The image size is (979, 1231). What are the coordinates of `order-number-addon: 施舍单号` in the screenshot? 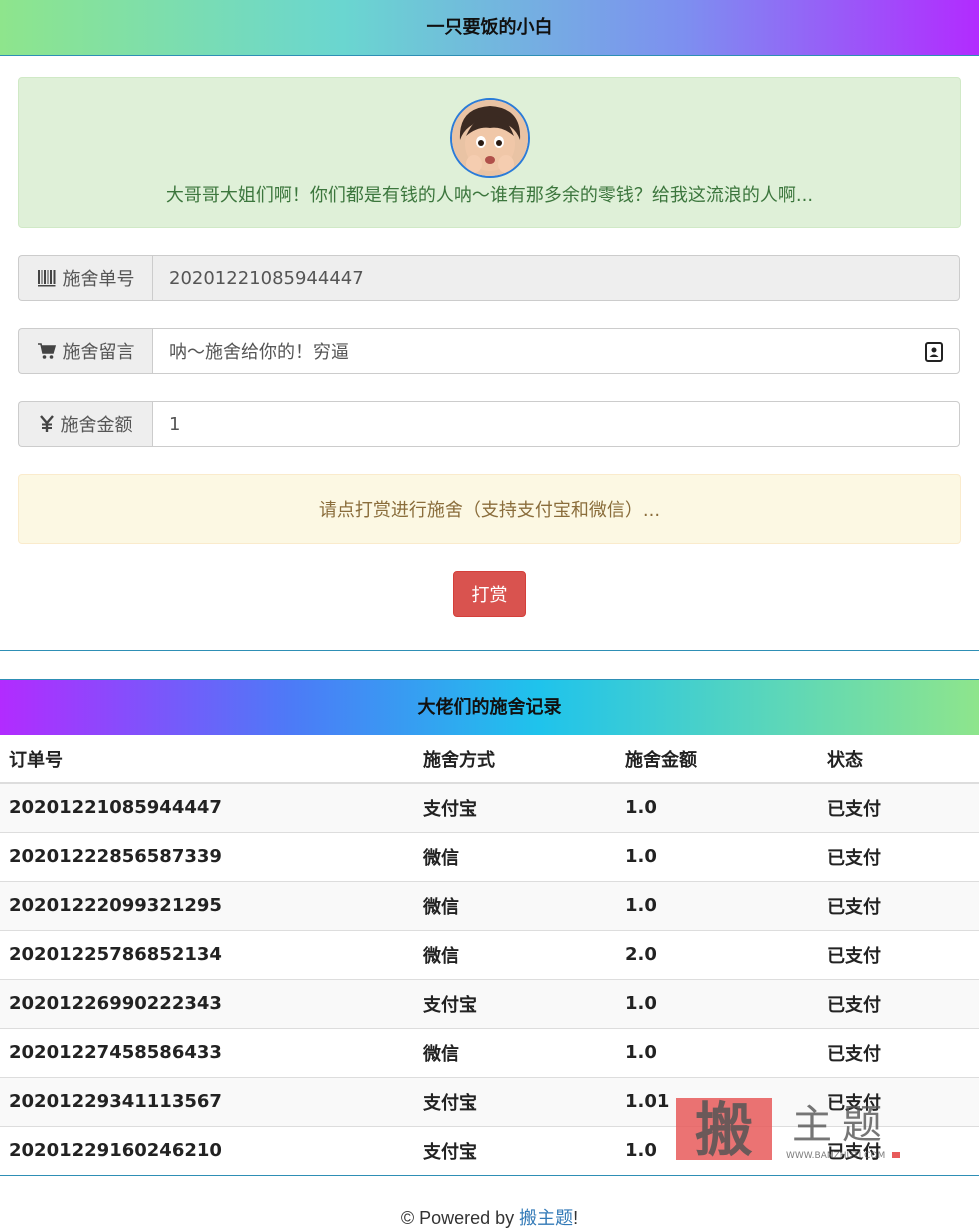 It's located at (85, 278).